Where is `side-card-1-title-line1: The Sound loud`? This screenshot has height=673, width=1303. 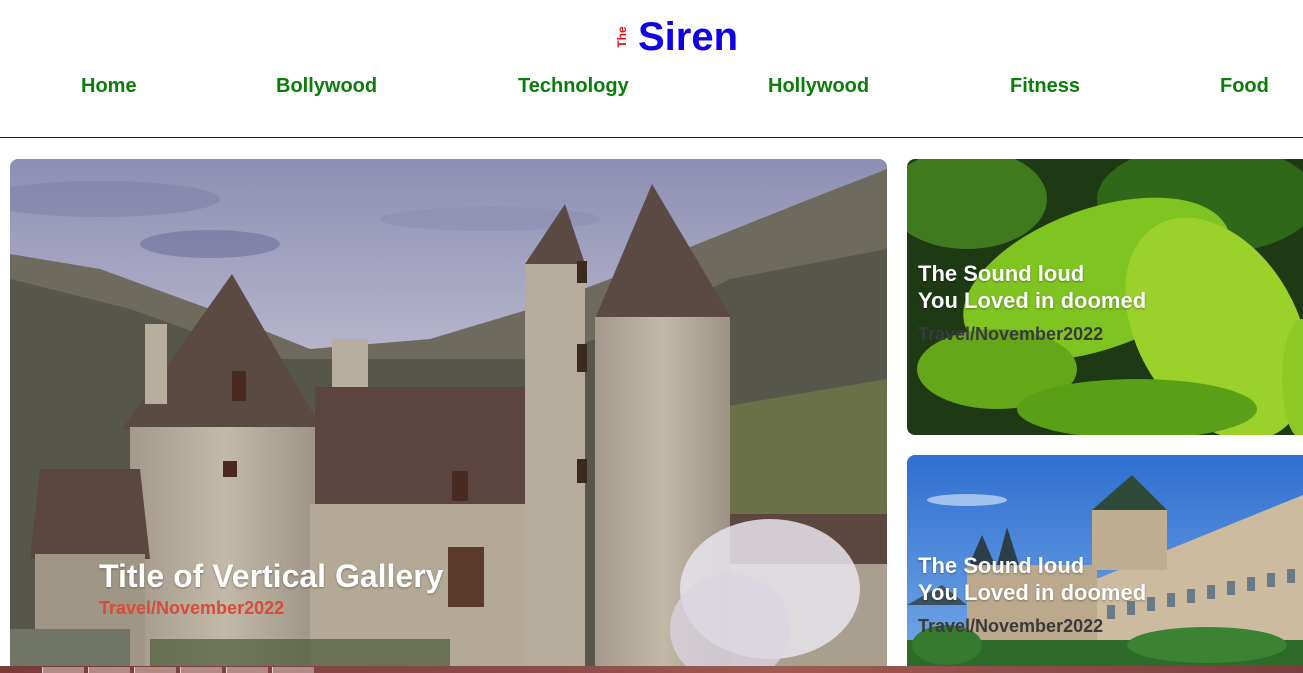
side-card-1-title-line1: The Sound loud is located at coordinates (1032, 273).